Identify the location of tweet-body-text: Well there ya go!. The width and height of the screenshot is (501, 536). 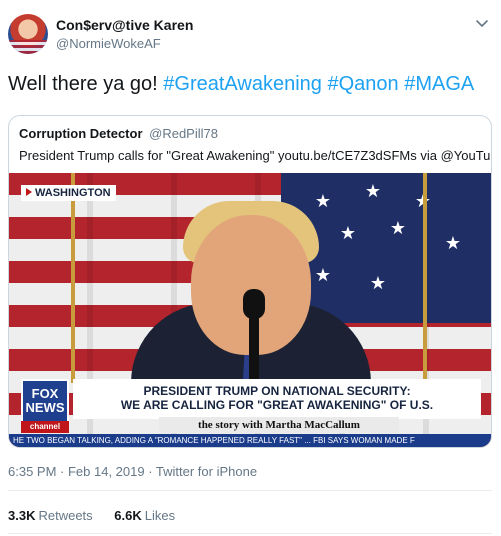
(83, 84).